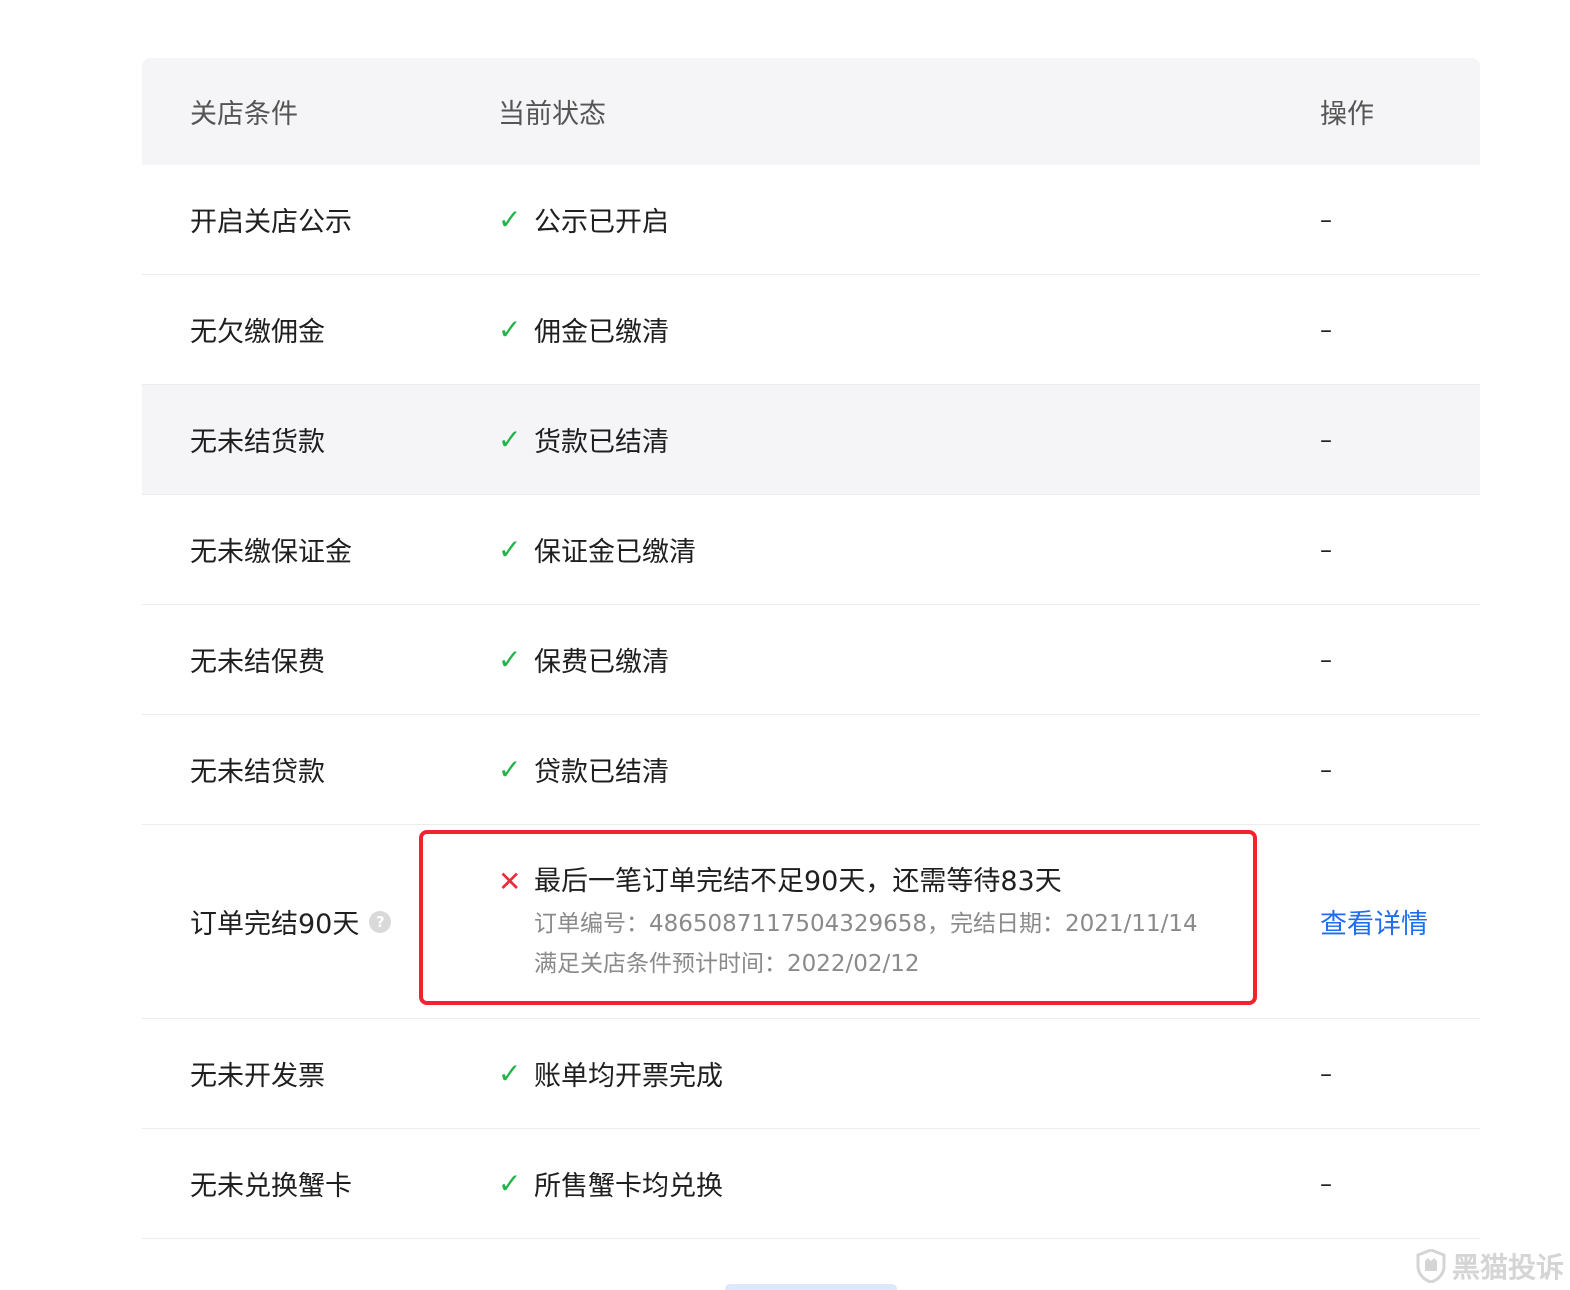 This screenshot has width=1570, height=1290. I want to click on table-row: 开启关店公示 ✓ 公示已开启 –, so click(811, 220).